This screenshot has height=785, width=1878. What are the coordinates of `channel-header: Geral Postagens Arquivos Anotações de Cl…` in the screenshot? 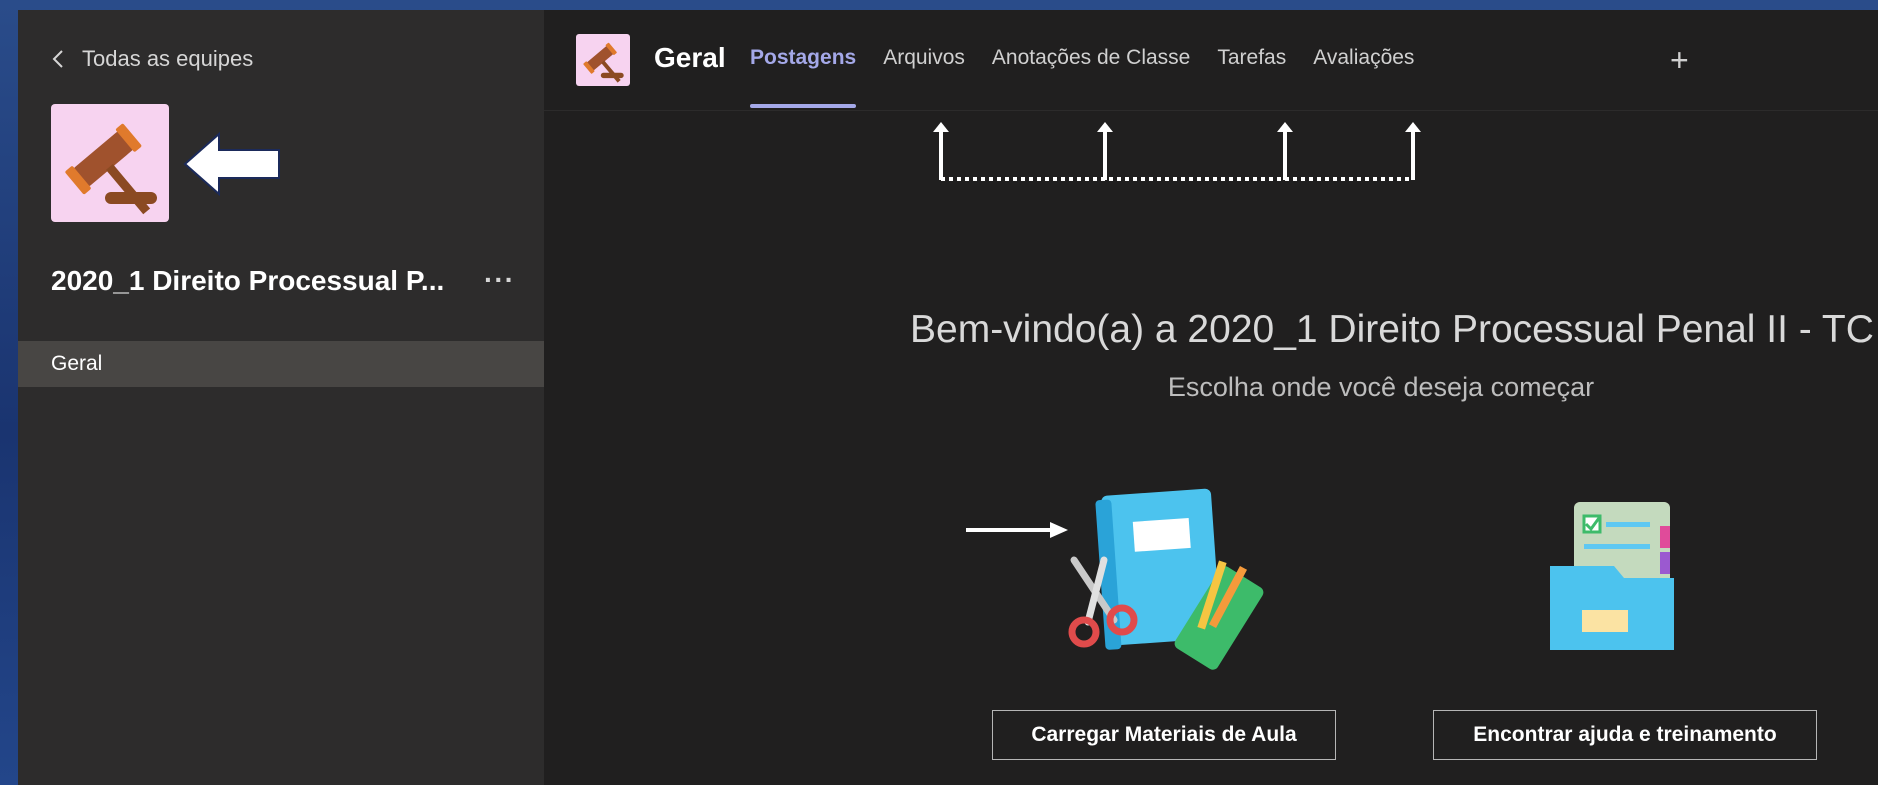 It's located at (1211, 60).